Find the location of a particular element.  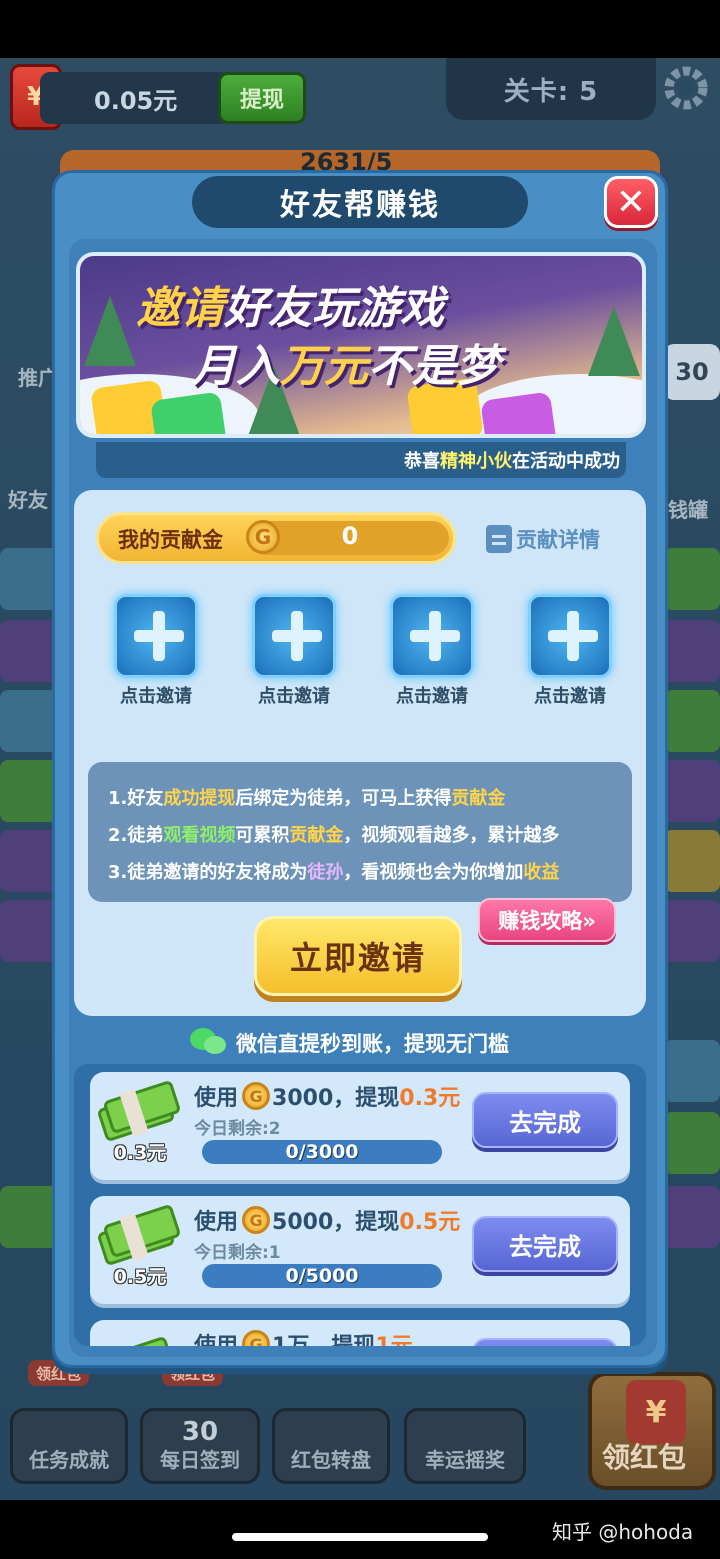

task-title: 使用G1万，提现1元 is located at coordinates (303, 1337).